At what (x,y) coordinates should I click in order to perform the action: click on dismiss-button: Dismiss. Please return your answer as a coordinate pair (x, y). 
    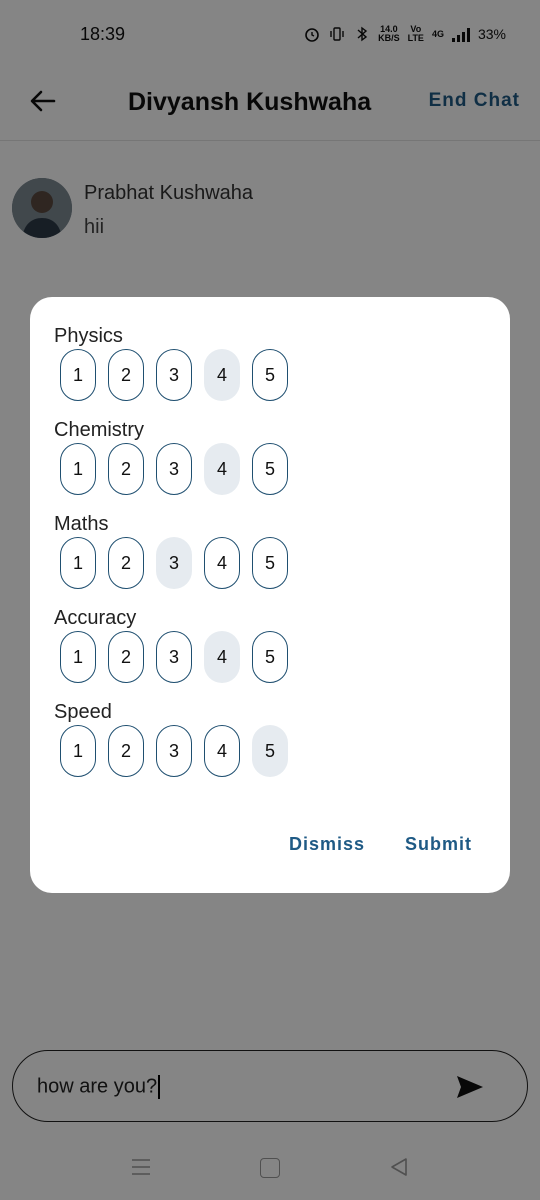
    Looking at the image, I should click on (327, 844).